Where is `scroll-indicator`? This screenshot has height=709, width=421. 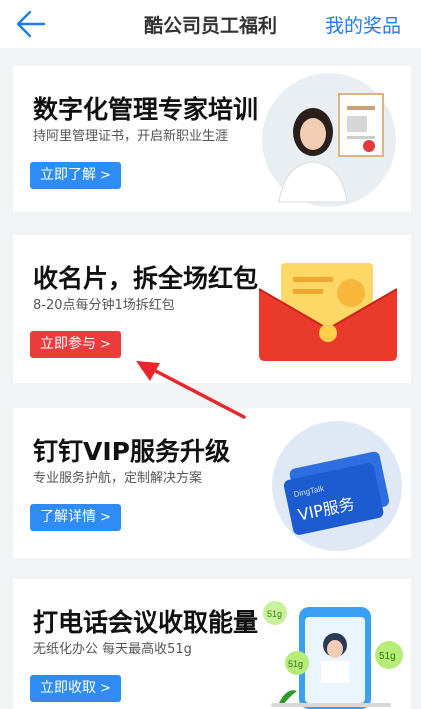
scroll-indicator is located at coordinates (331, 705).